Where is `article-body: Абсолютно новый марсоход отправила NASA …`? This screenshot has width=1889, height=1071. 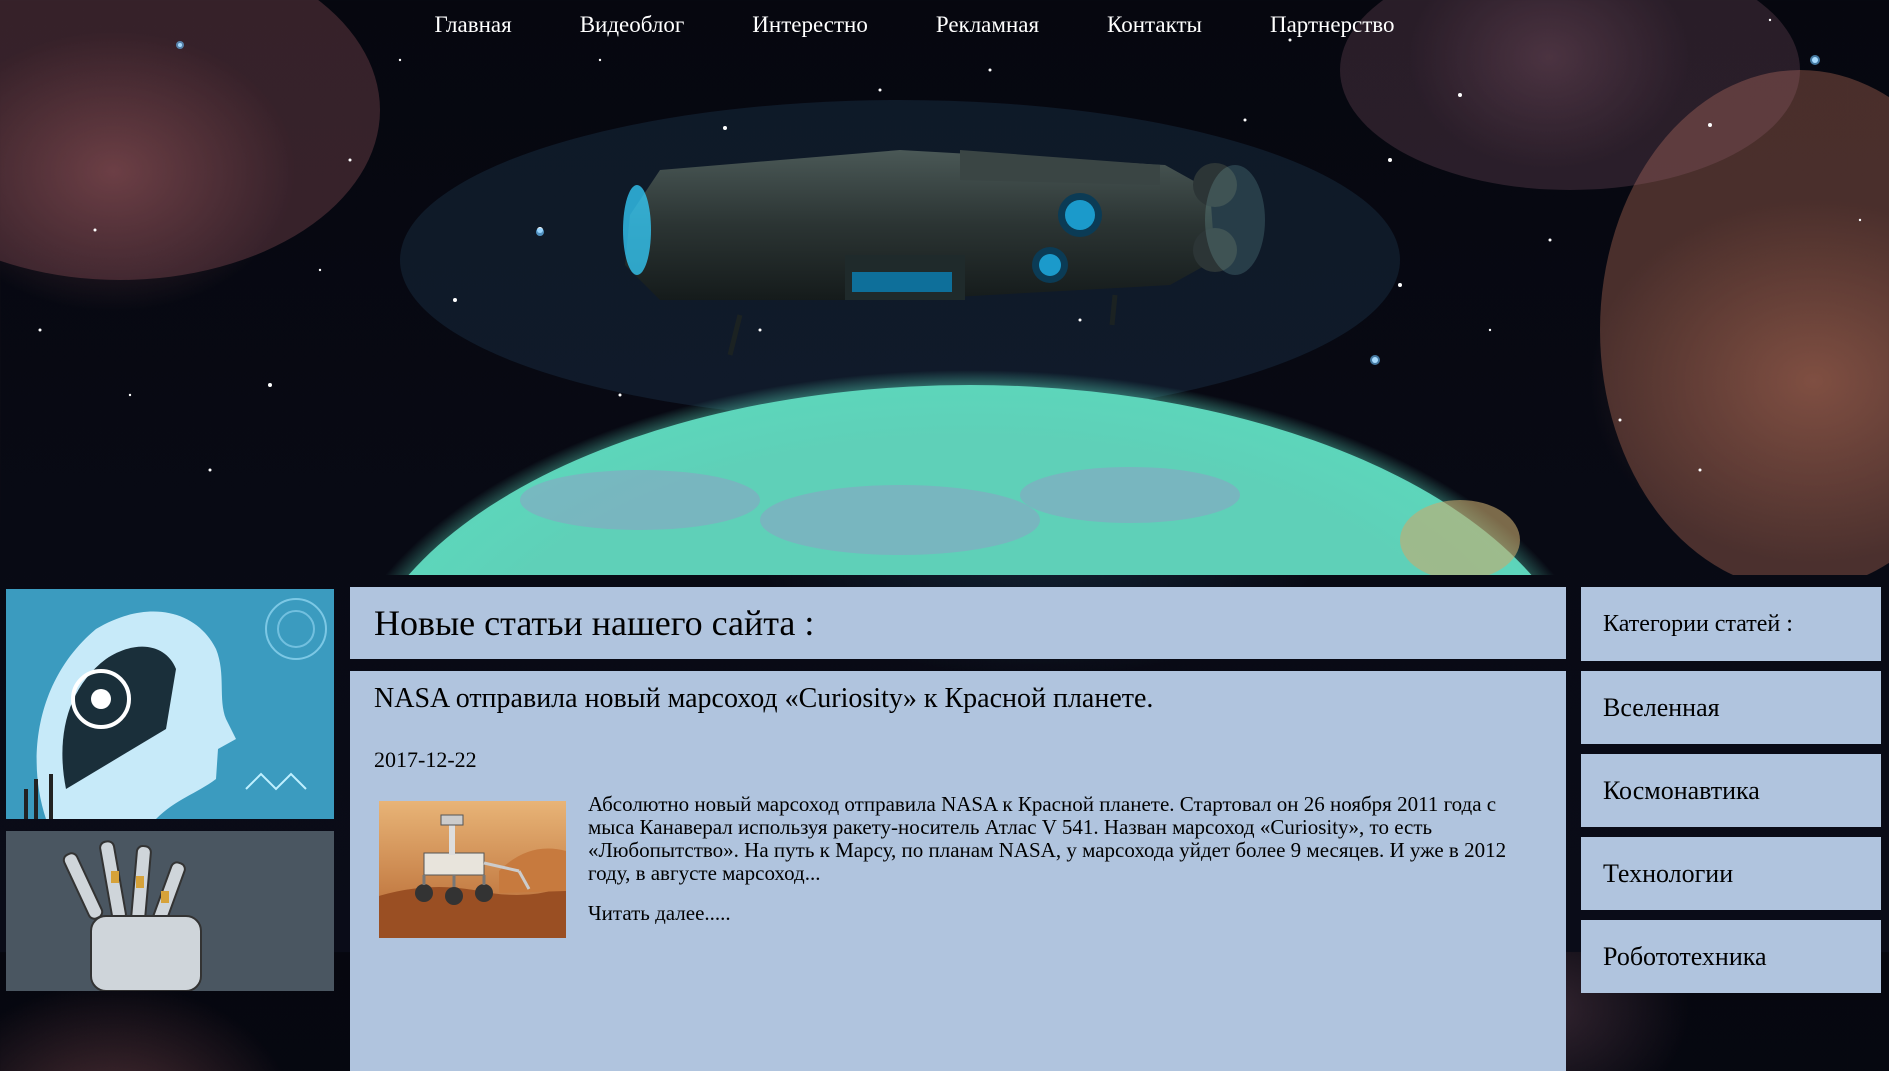 article-body: Абсолютно новый марсоход отправила NASA … is located at coordinates (958, 865).